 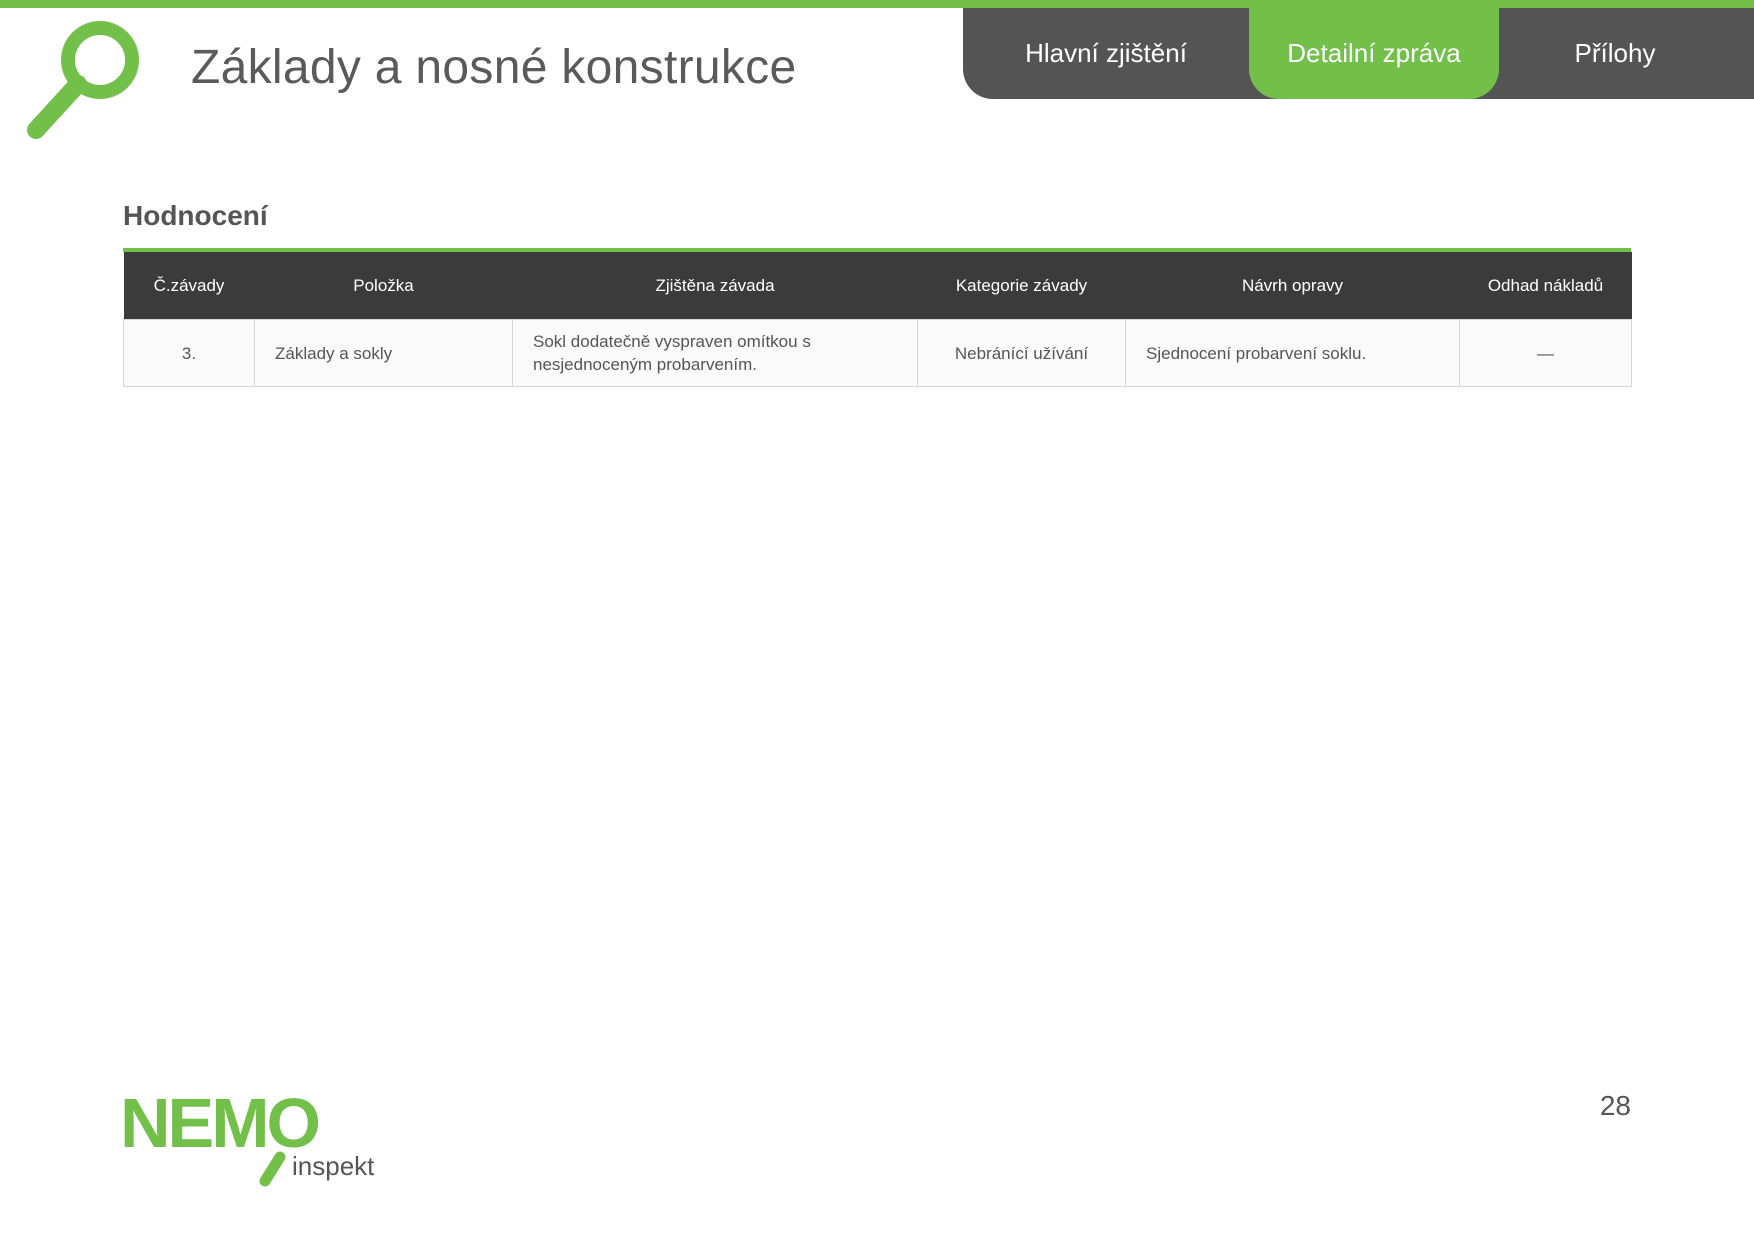 I want to click on nemo-inspekt-logo: NEMO inspekt, so click(x=247, y=1137).